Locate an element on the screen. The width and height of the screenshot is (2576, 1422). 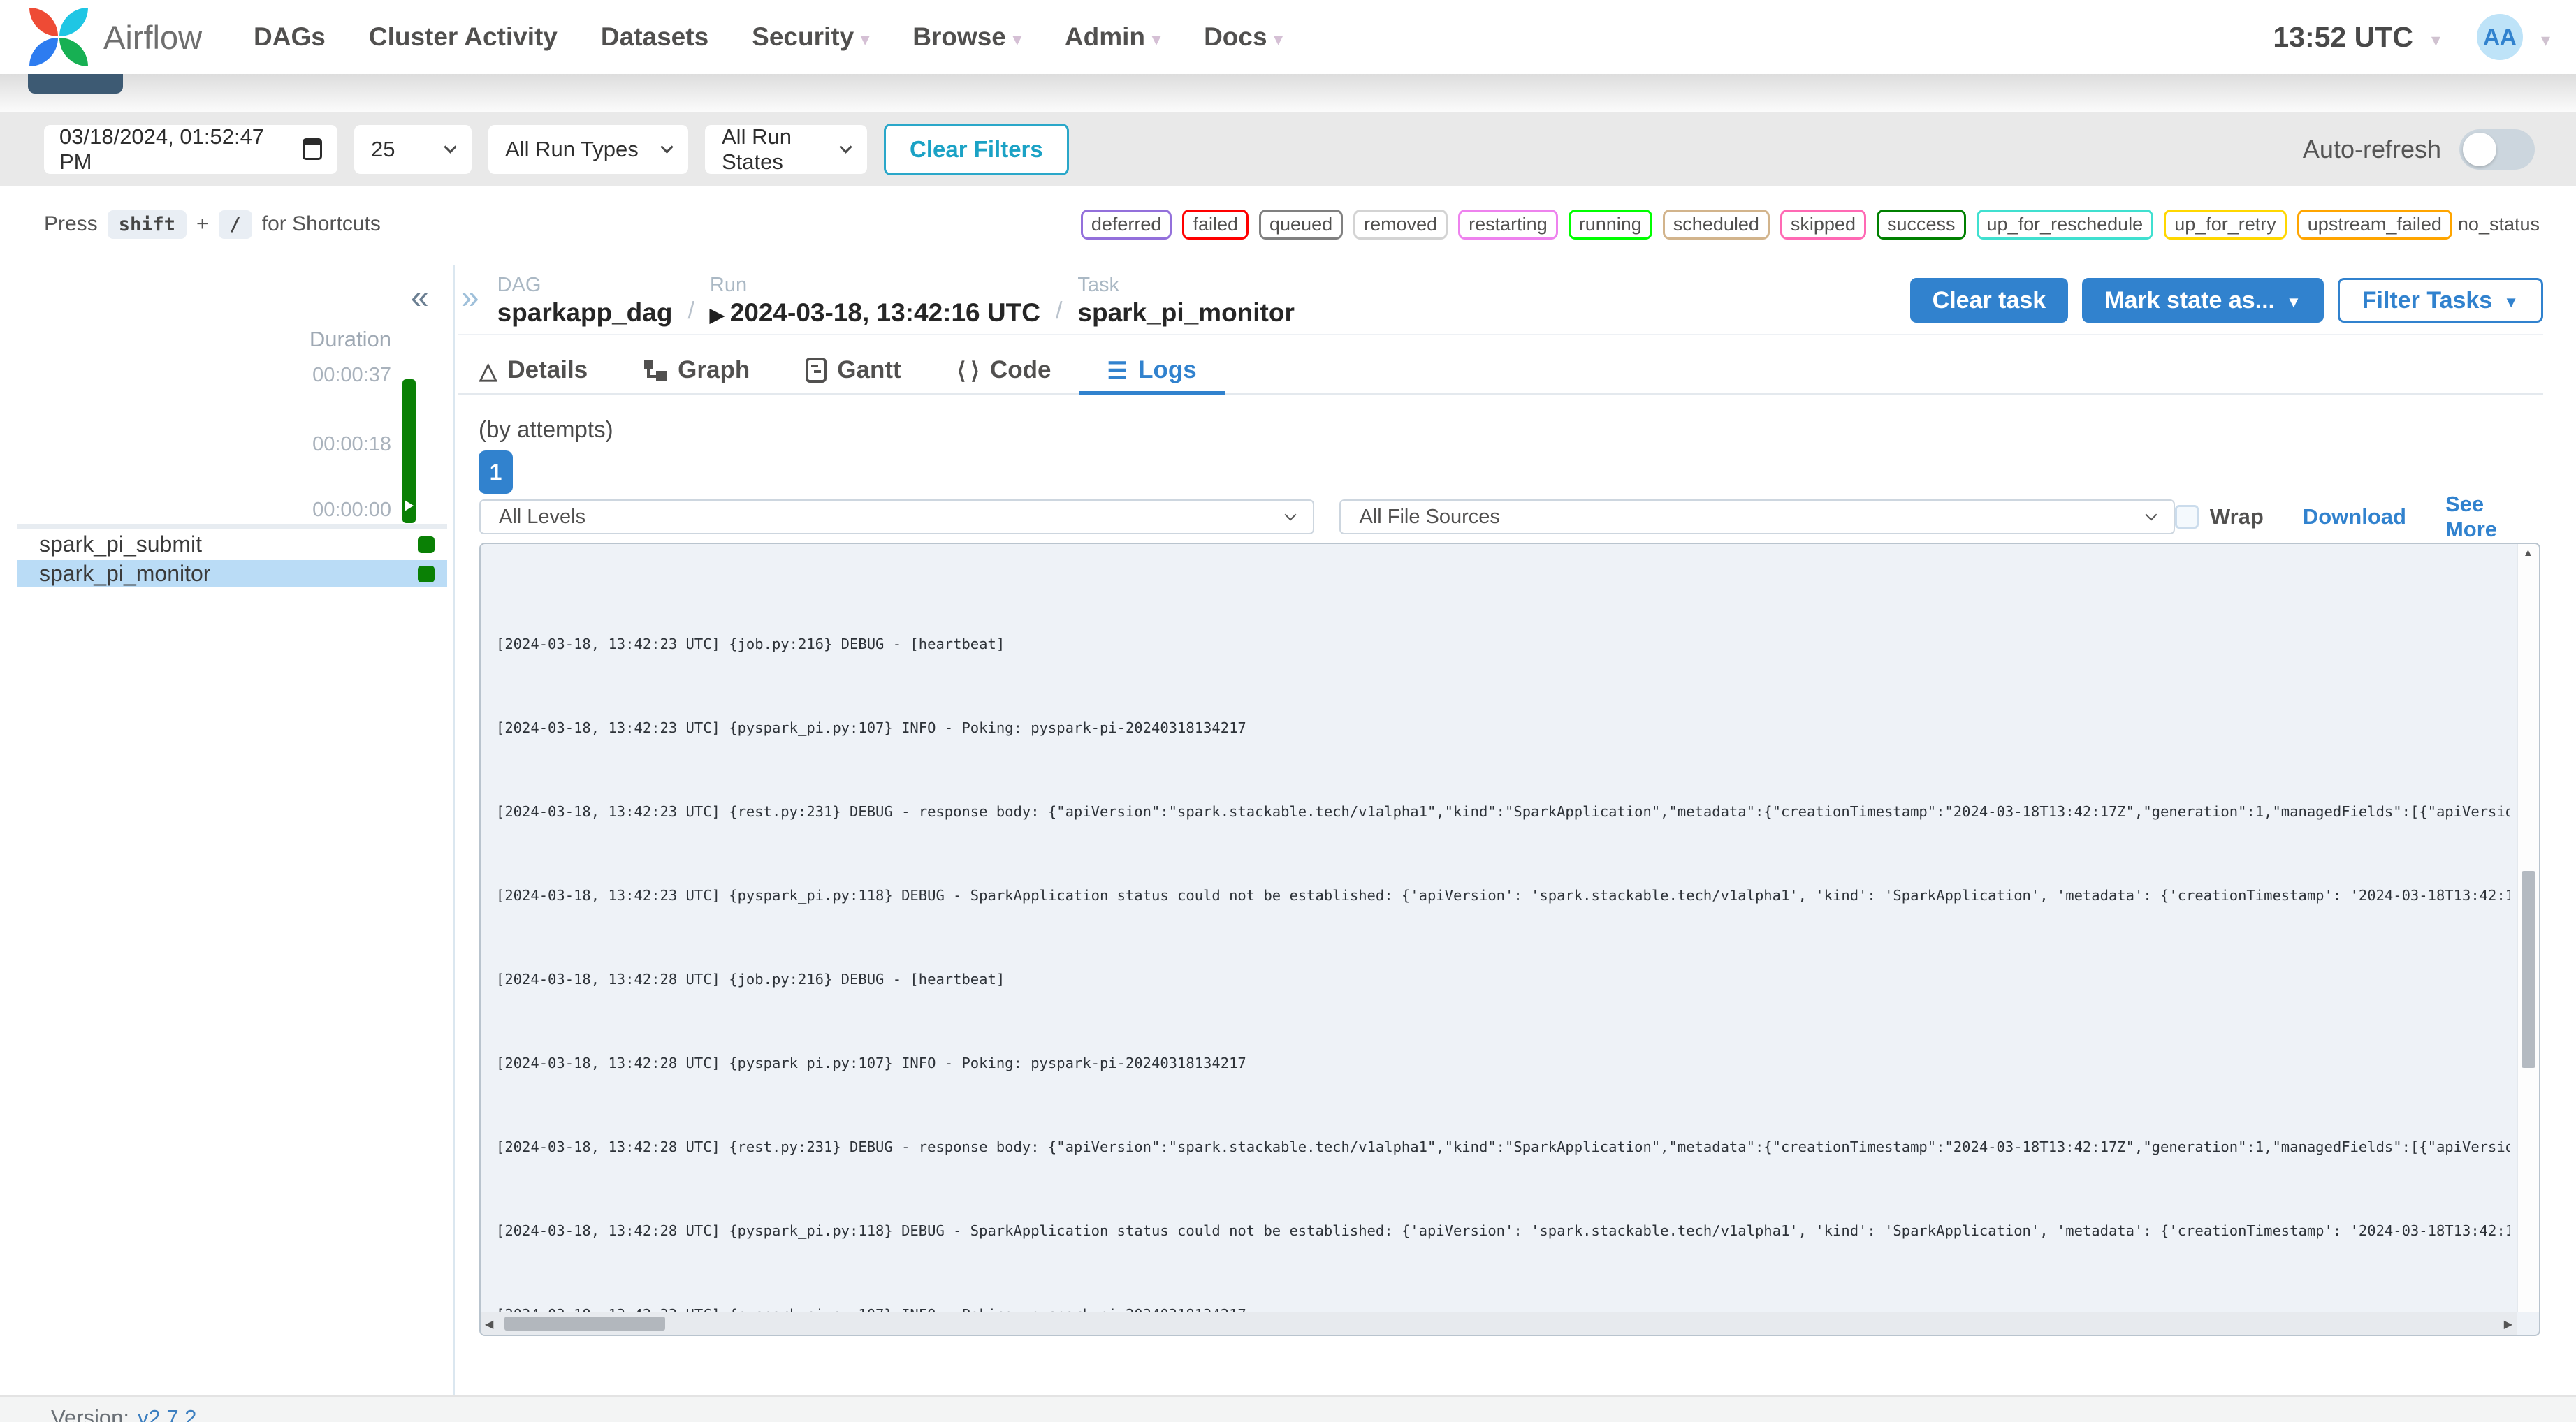
utc-clock: 13:52 UTC is located at coordinates (2343, 37).